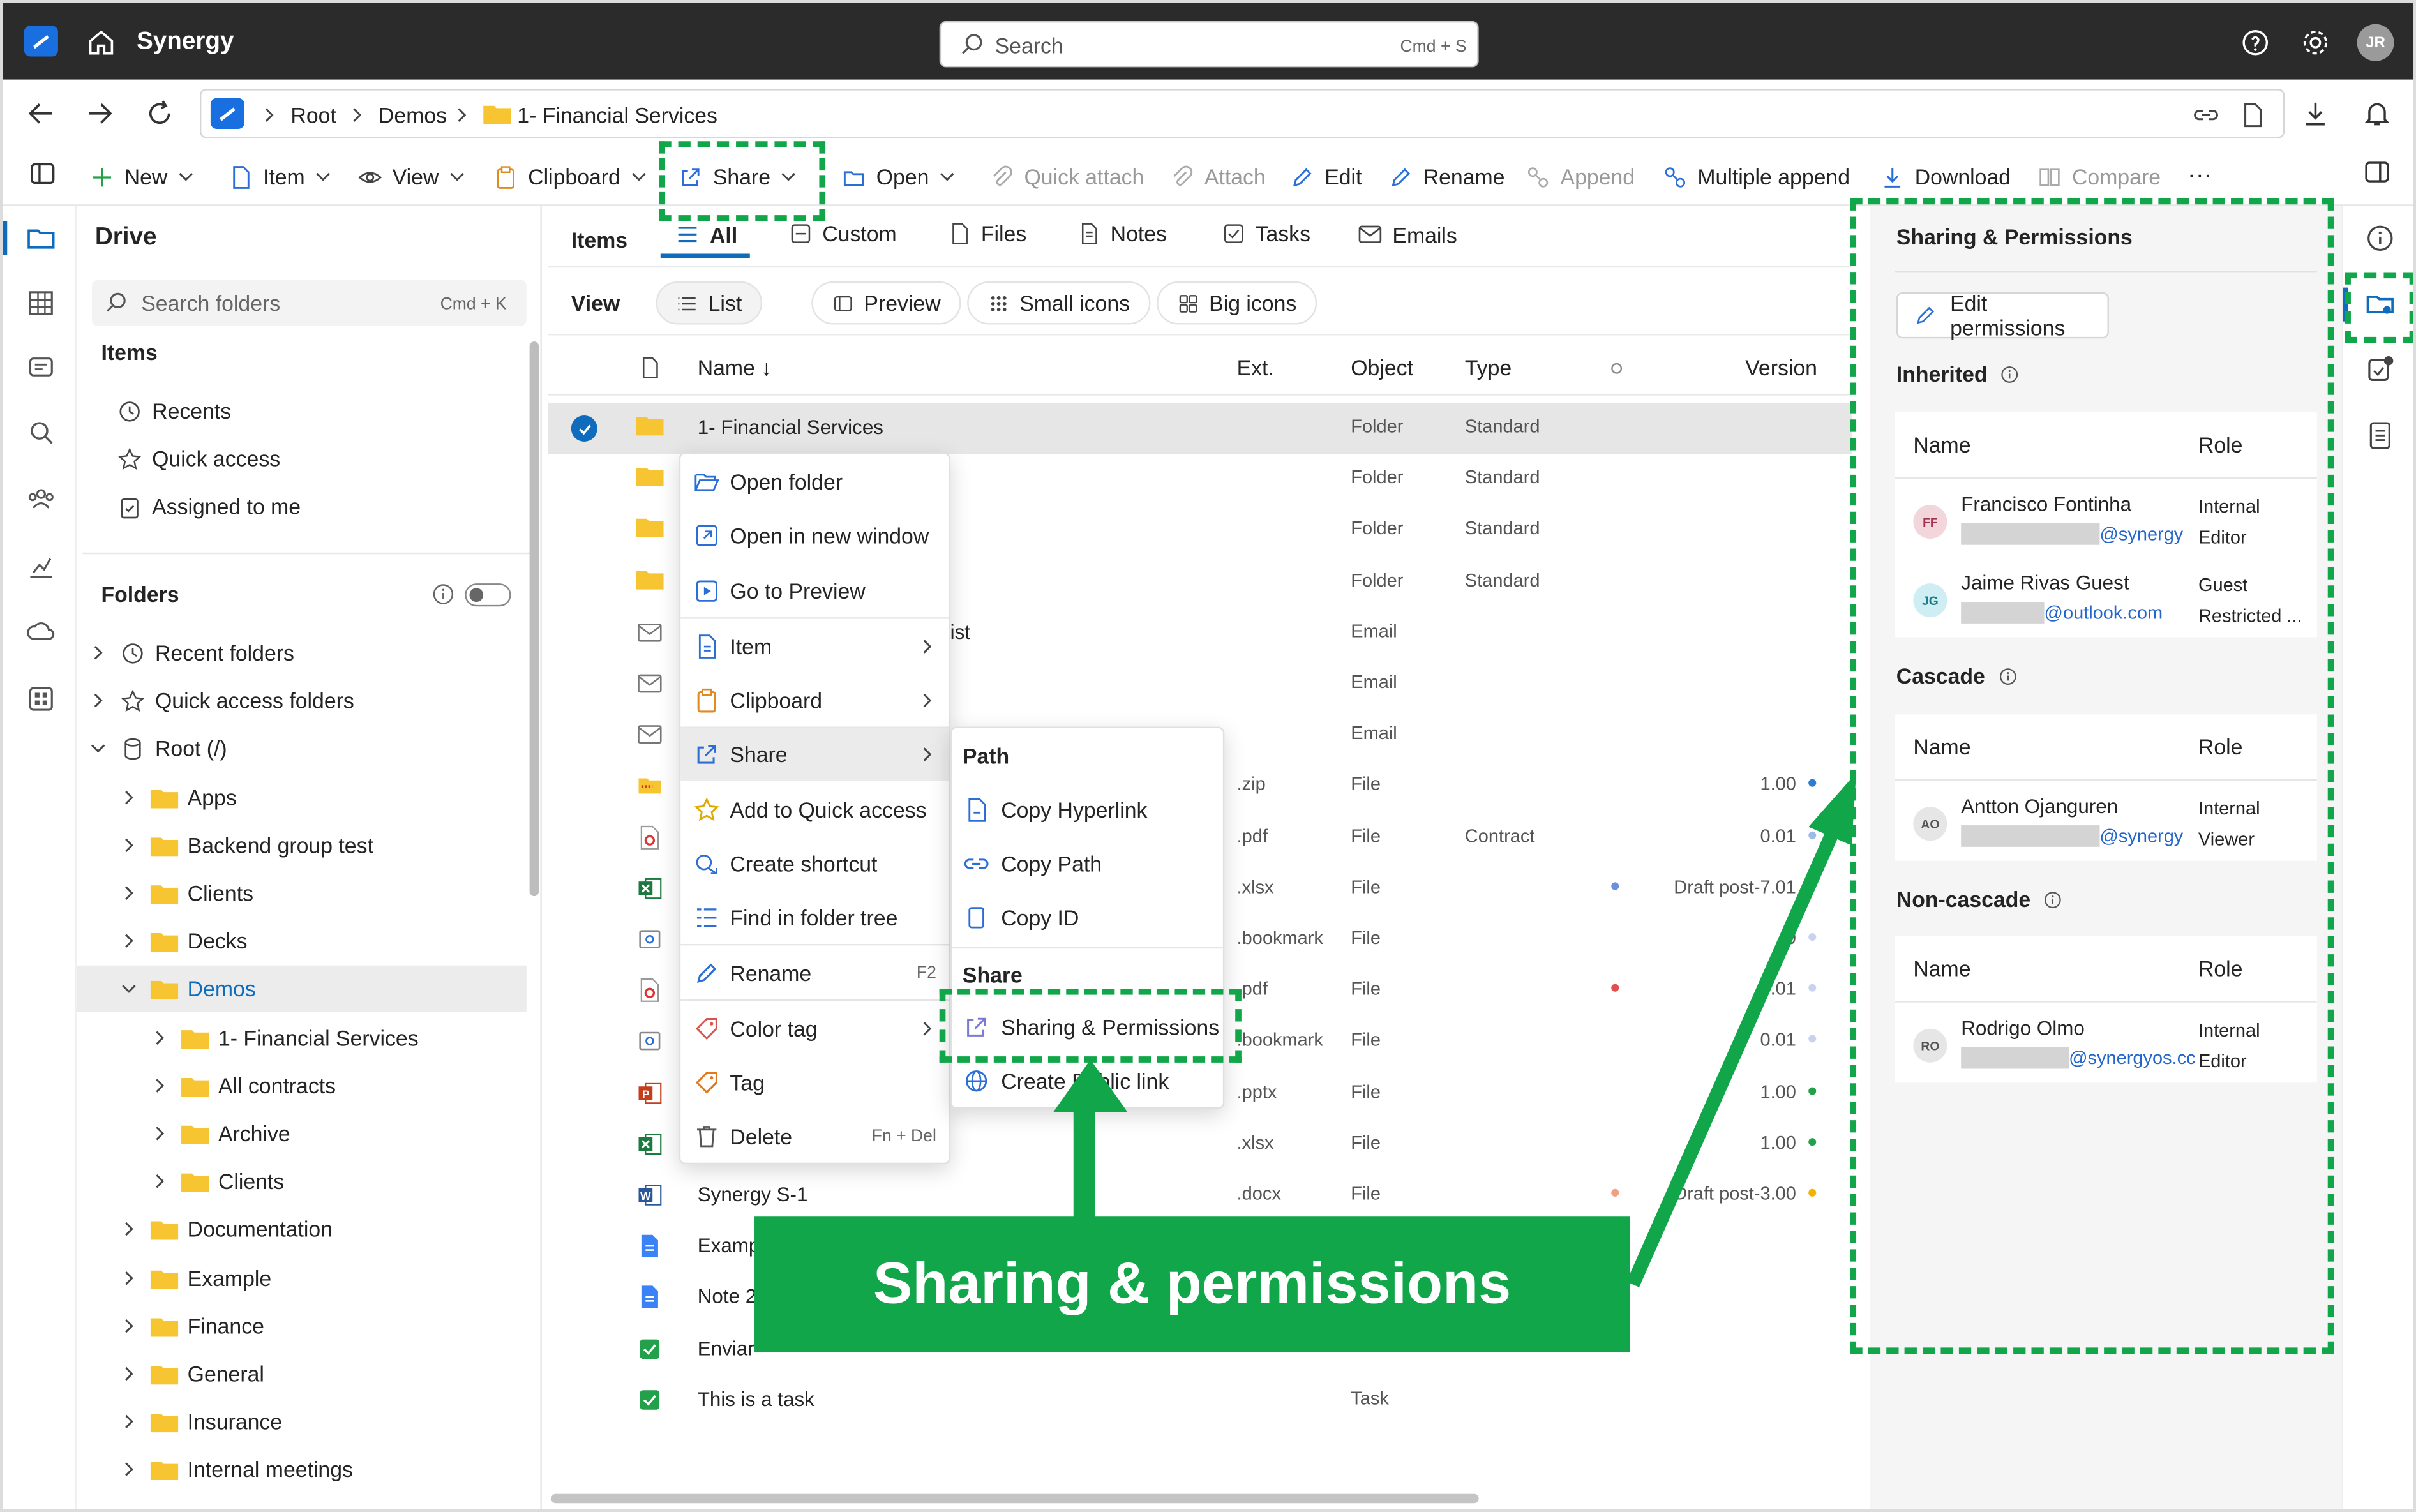  What do you see at coordinates (99, 114) in the screenshot?
I see `forward-arrow-icon` at bounding box center [99, 114].